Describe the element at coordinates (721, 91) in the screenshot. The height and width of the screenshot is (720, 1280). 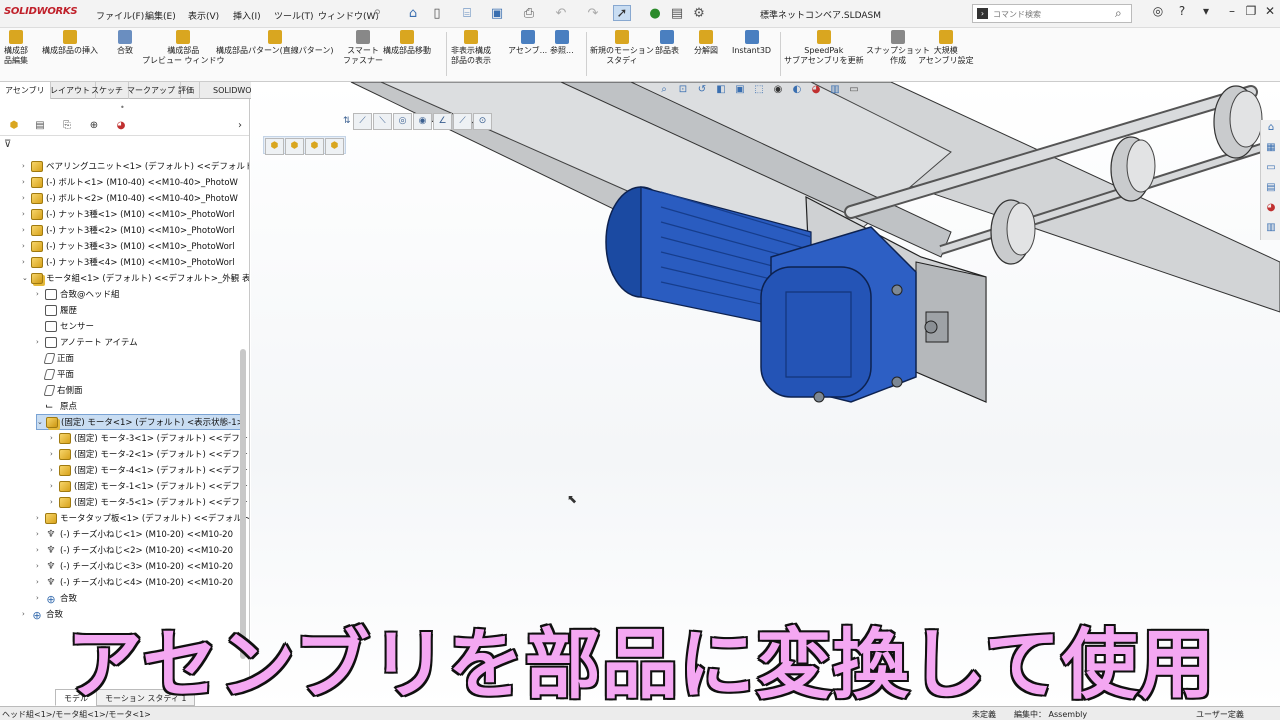
I see `section-view-icon: ◧` at that location.